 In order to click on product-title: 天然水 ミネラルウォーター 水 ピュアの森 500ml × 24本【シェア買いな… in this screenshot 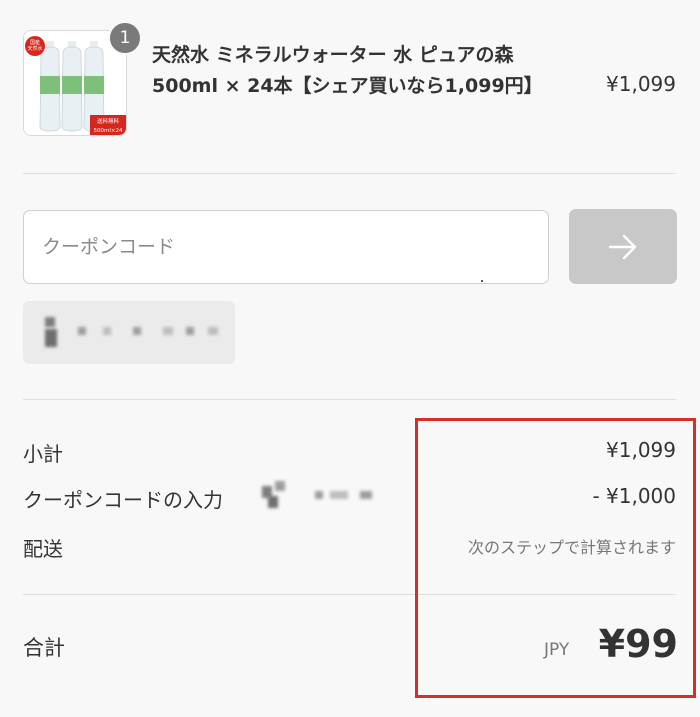, I will do `click(347, 70)`.